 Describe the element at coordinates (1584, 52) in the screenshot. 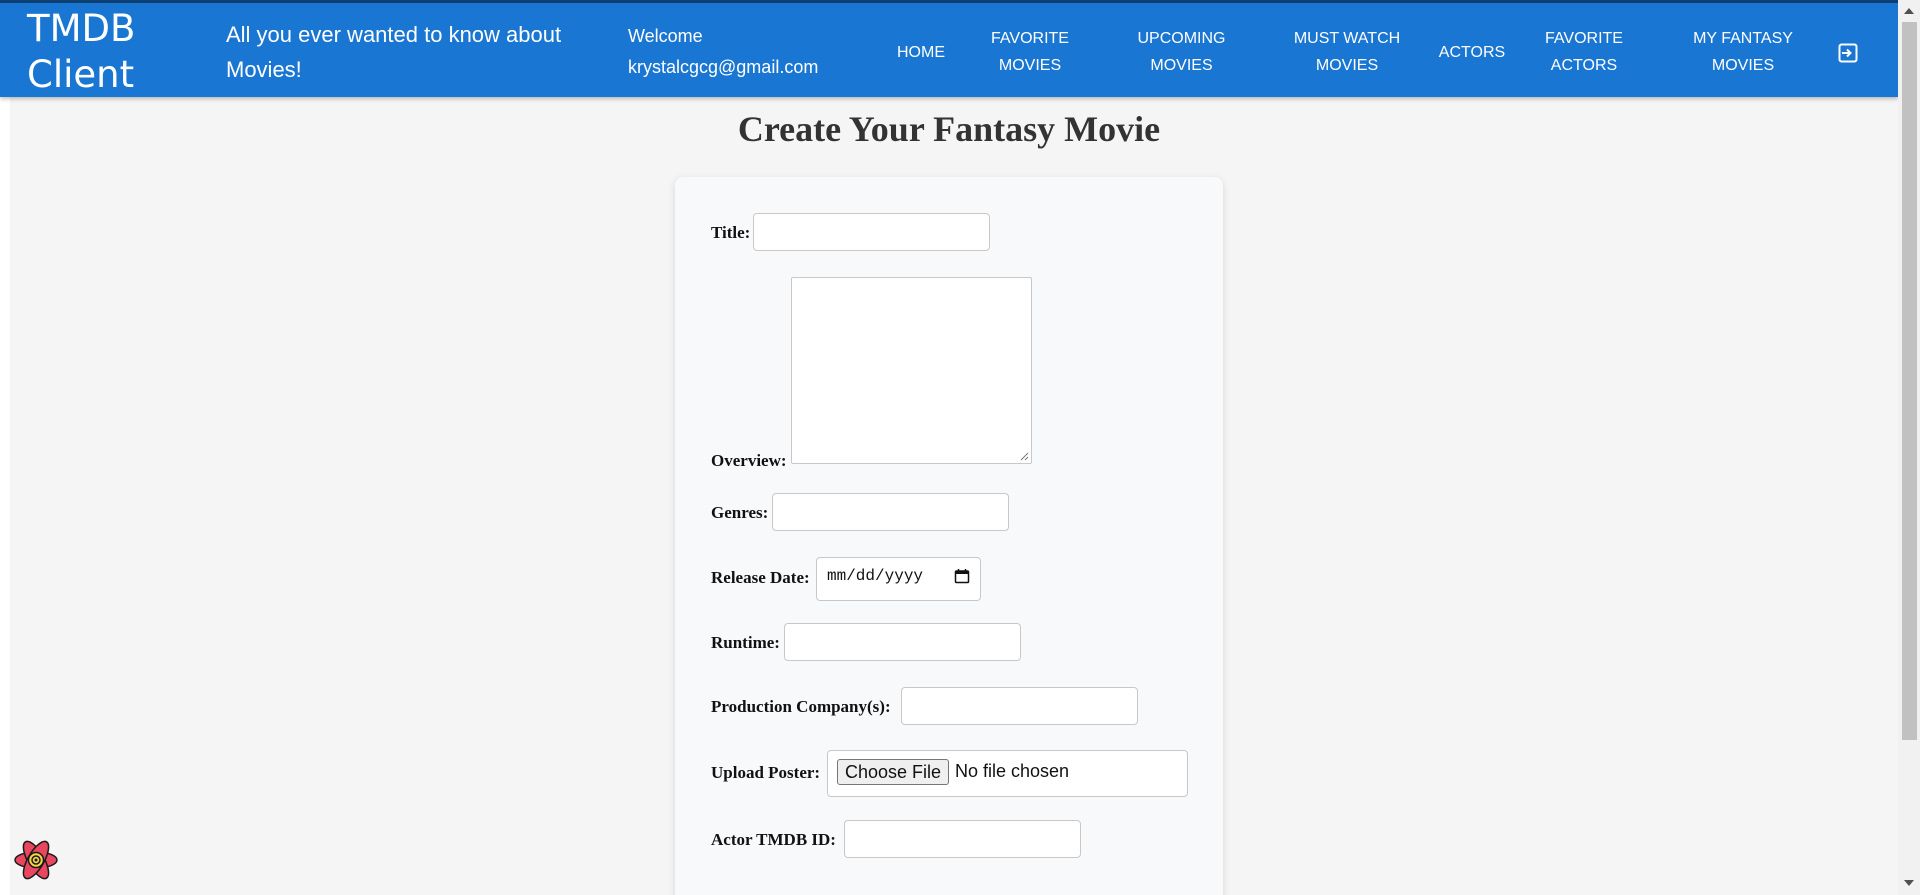

I see `nav-favorite-actors: Favorite Actors` at that location.